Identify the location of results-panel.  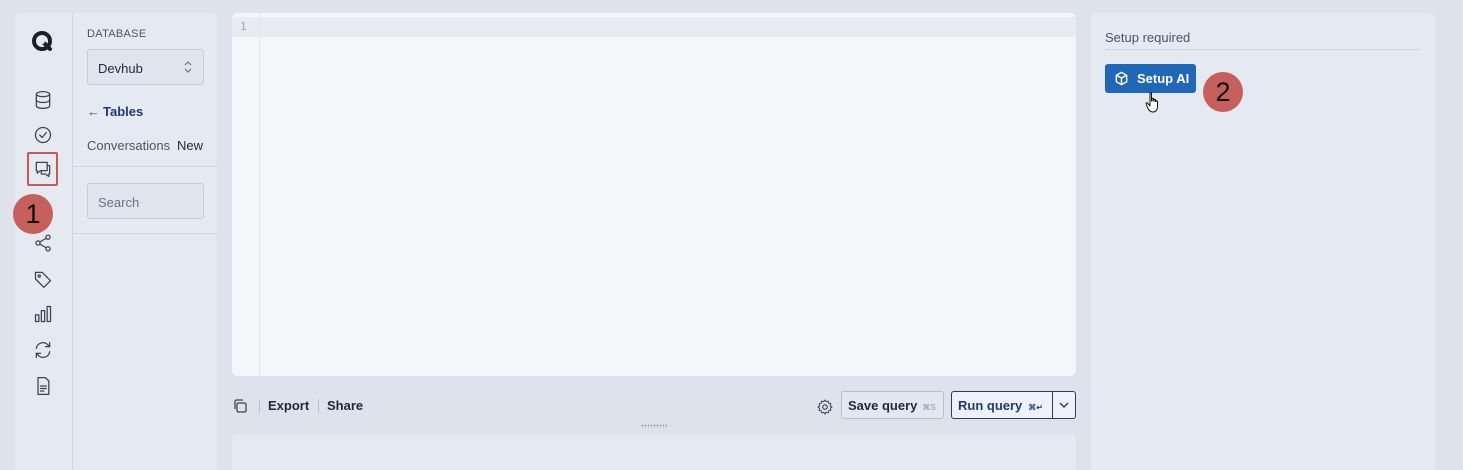
(654, 452).